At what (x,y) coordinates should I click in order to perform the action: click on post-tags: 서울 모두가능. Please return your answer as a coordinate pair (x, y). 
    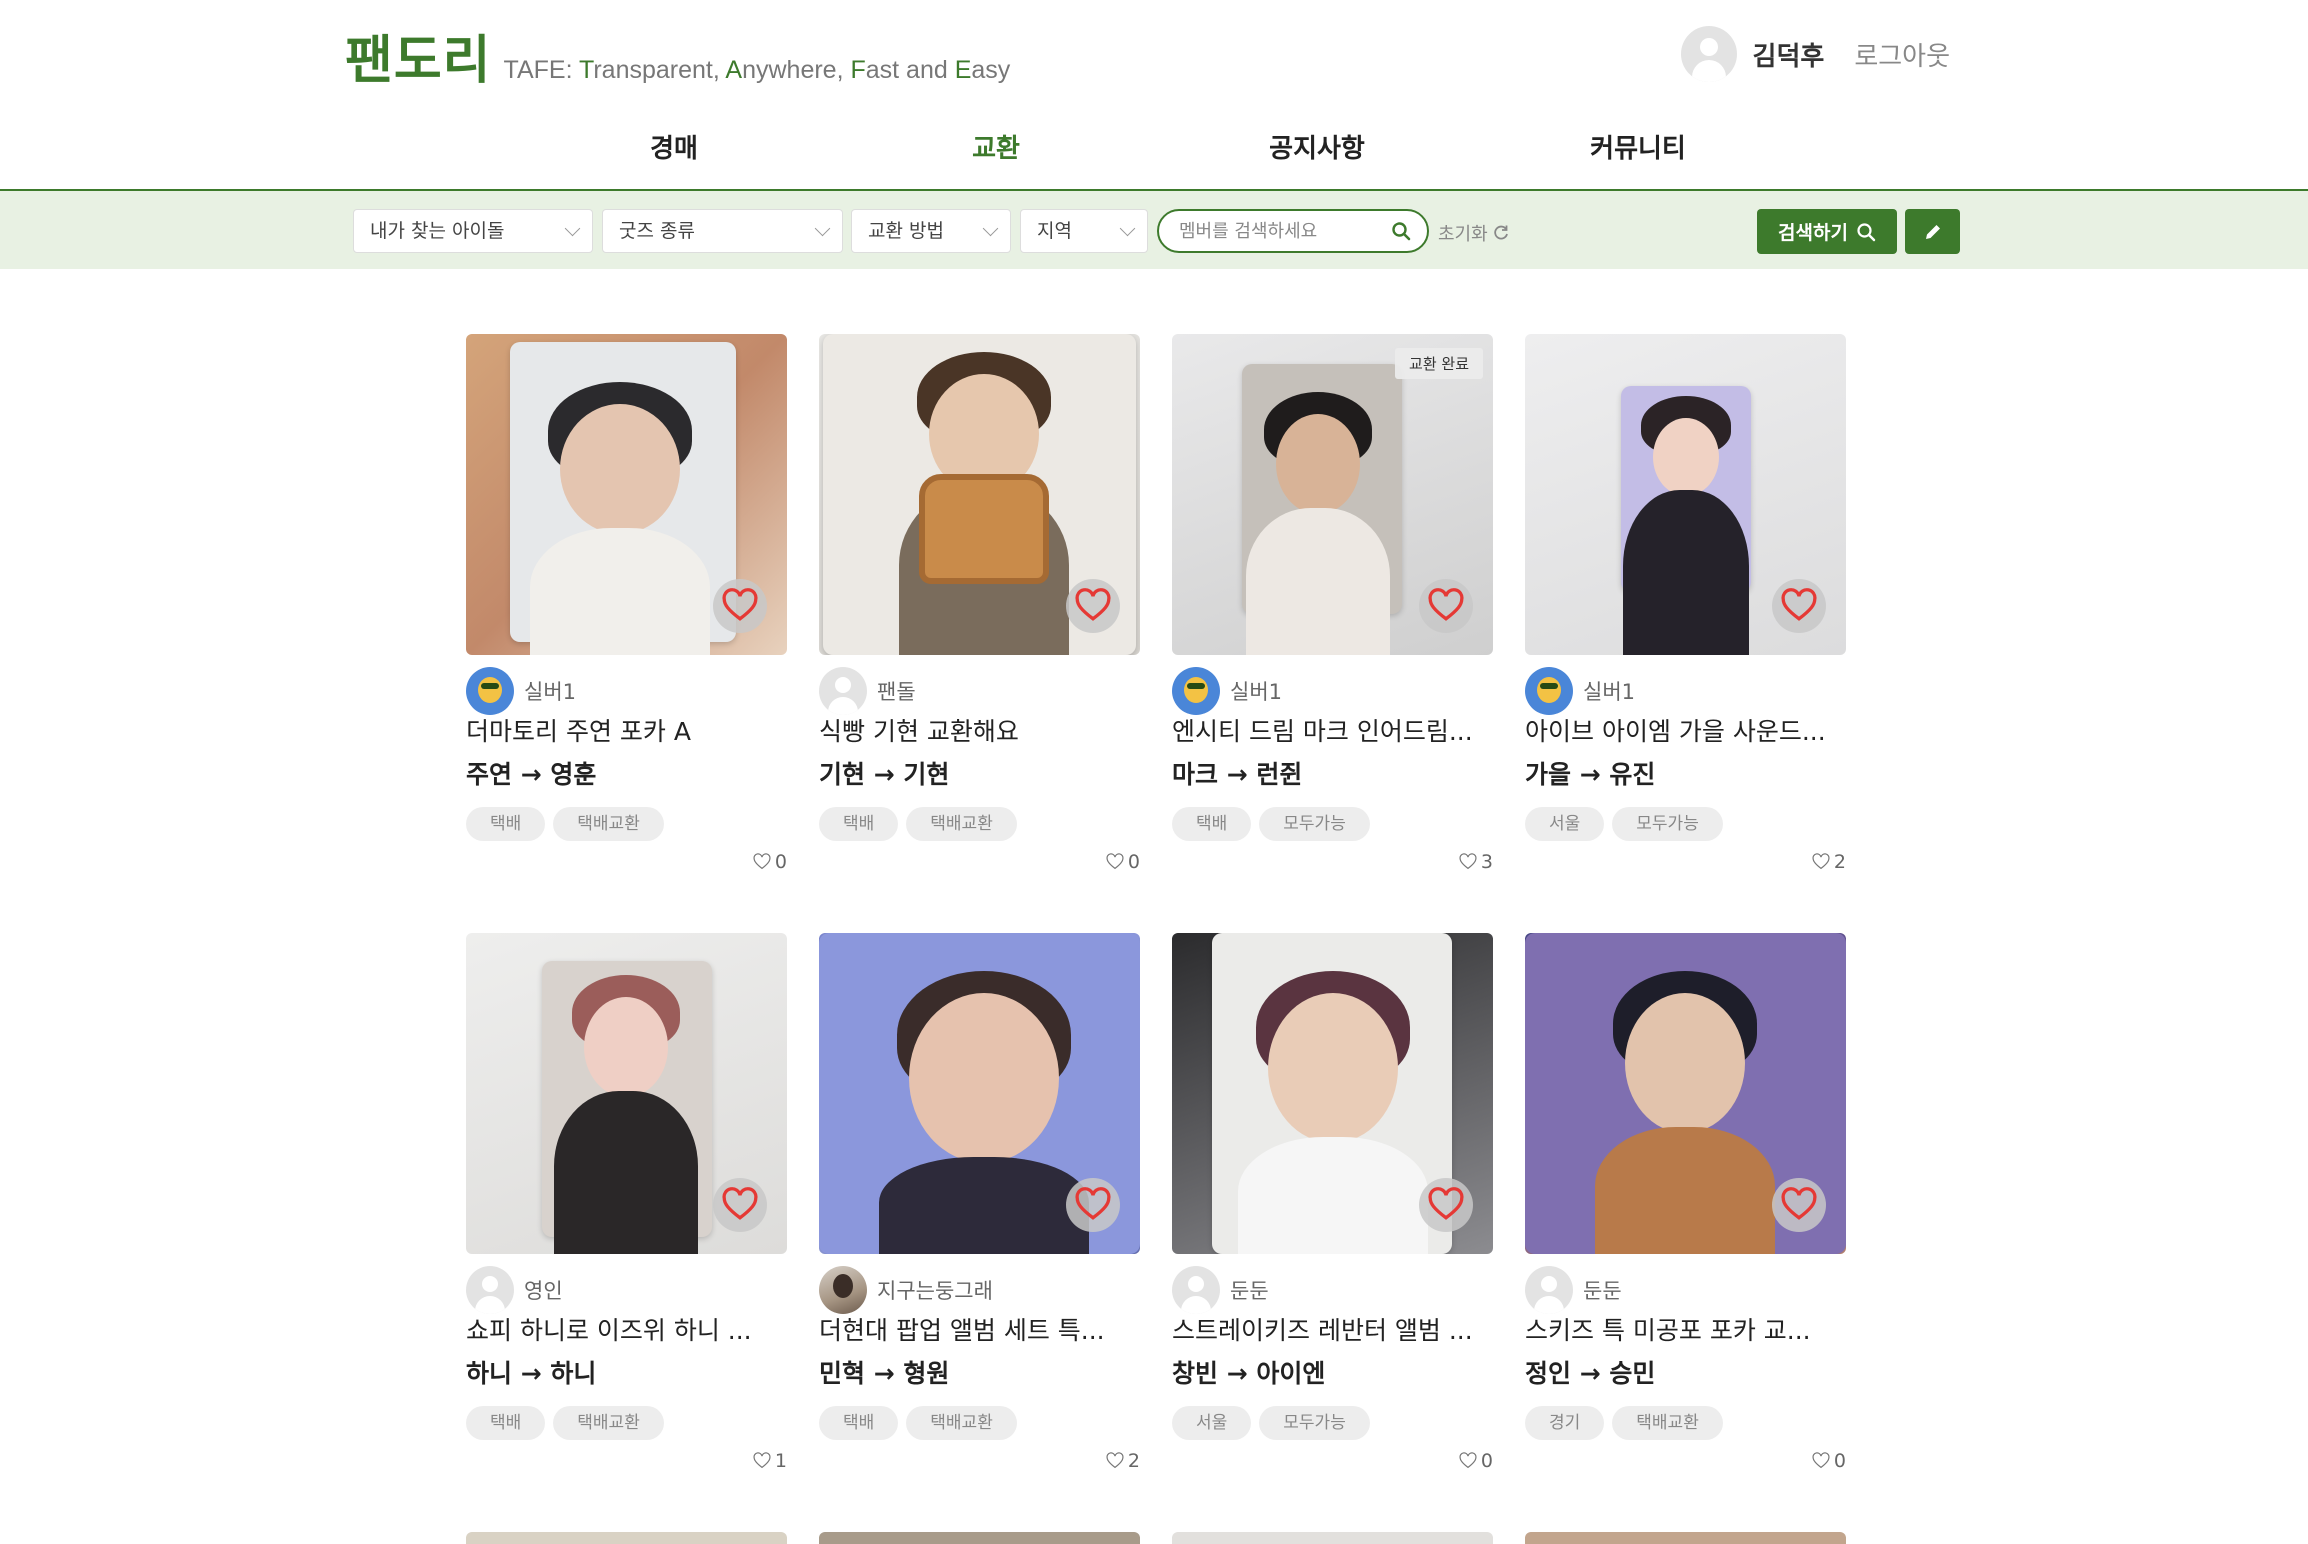
    Looking at the image, I should click on (1275, 1423).